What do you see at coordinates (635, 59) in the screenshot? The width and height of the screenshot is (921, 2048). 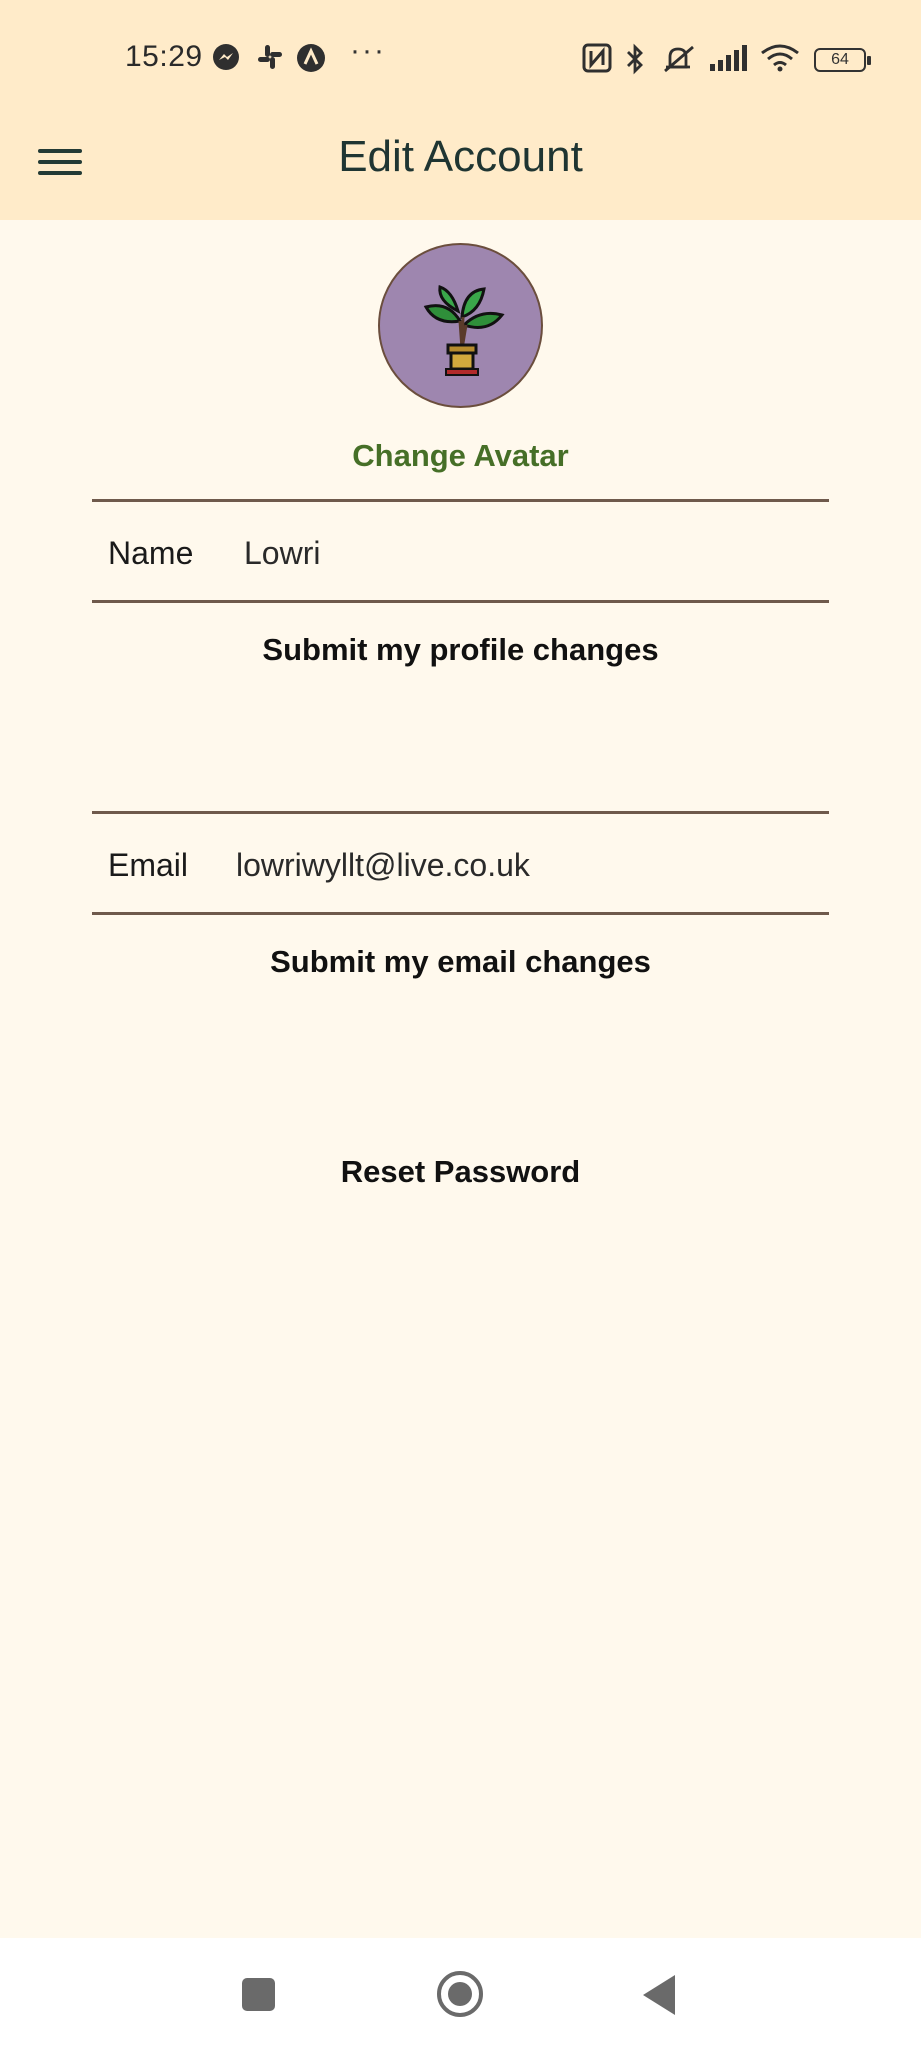 I see `bluetooth-icon` at bounding box center [635, 59].